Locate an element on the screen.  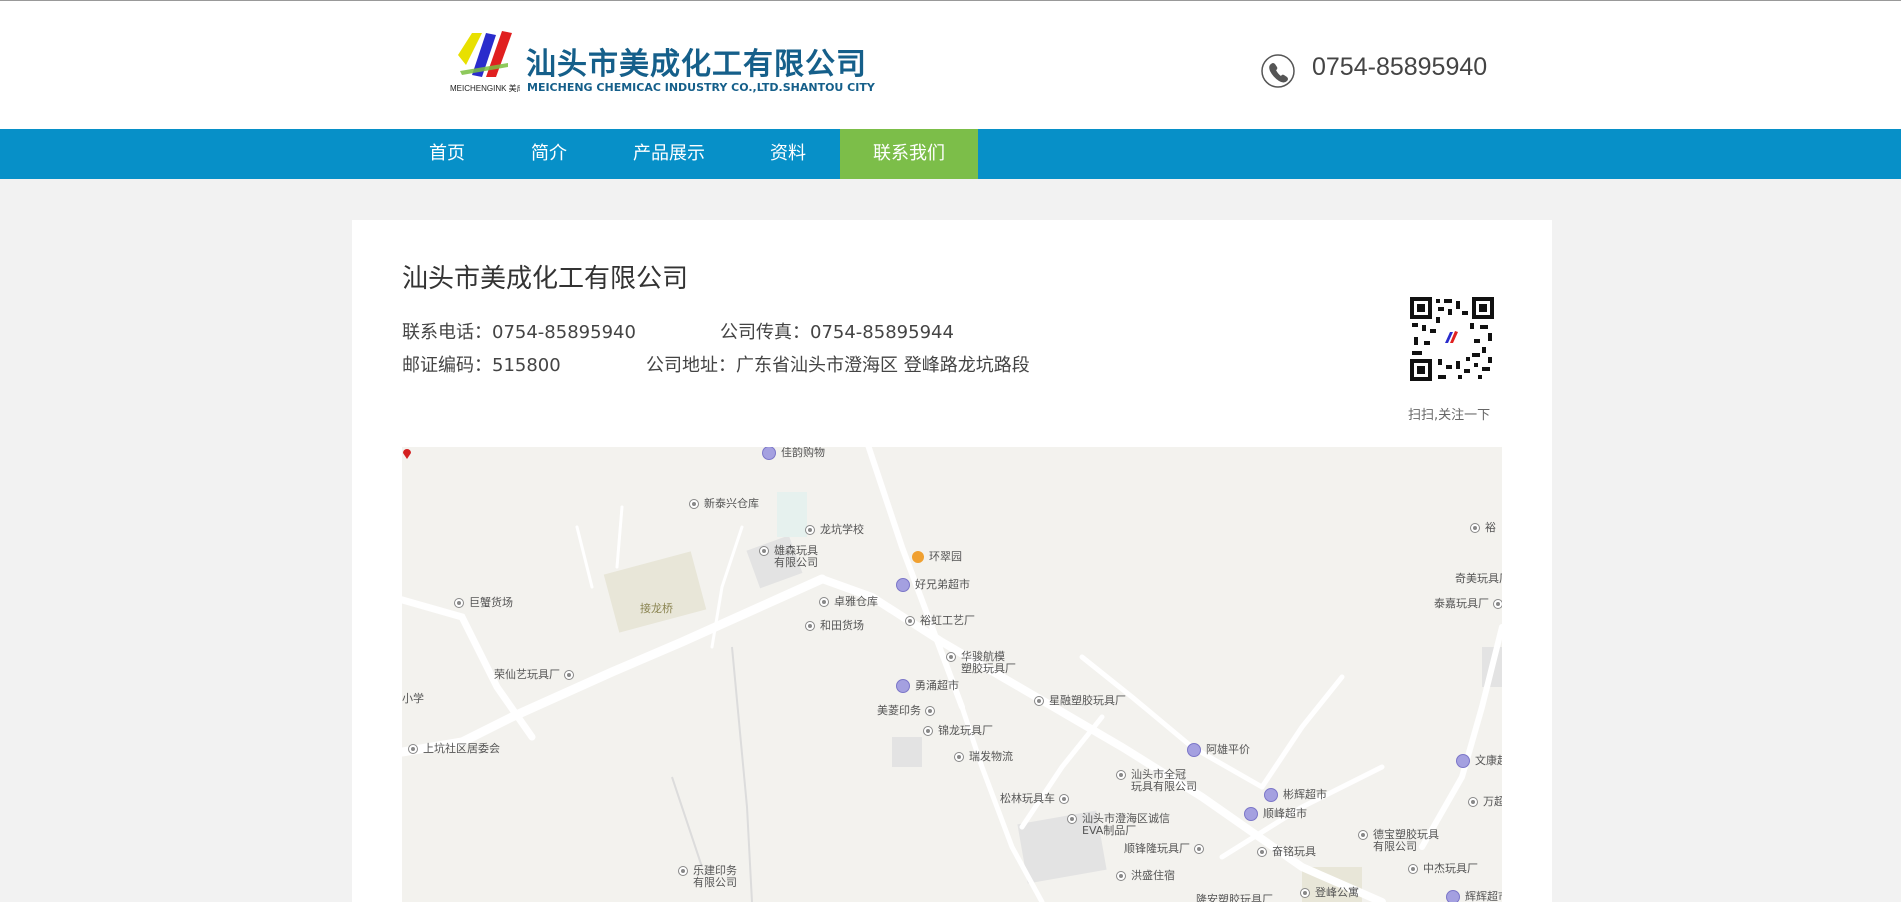
location-pin-icon is located at coordinates (407, 453).